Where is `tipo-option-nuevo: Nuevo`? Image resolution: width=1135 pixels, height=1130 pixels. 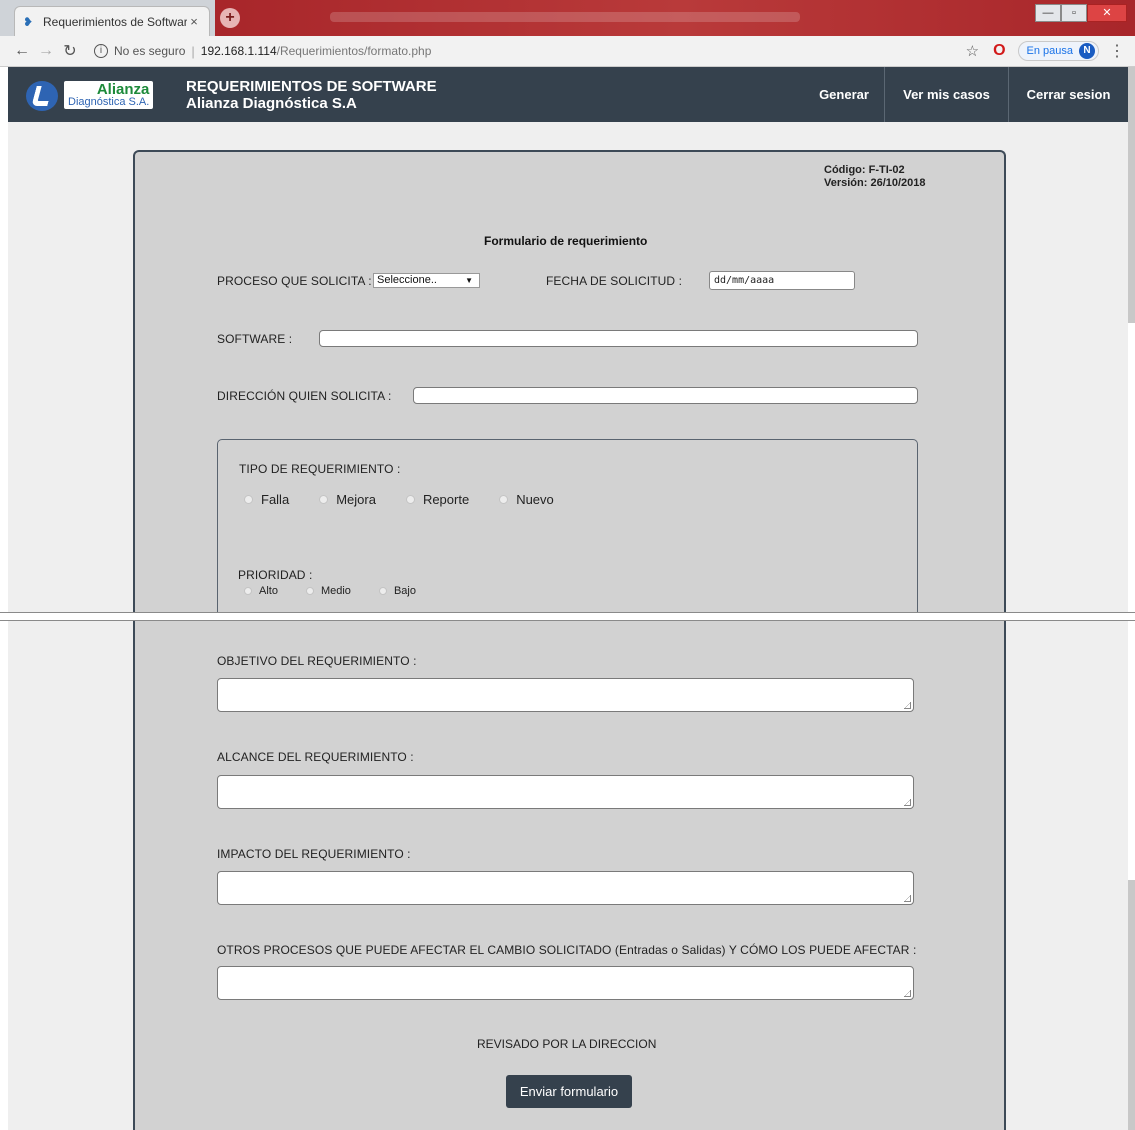
tipo-option-nuevo: Nuevo is located at coordinates (526, 499).